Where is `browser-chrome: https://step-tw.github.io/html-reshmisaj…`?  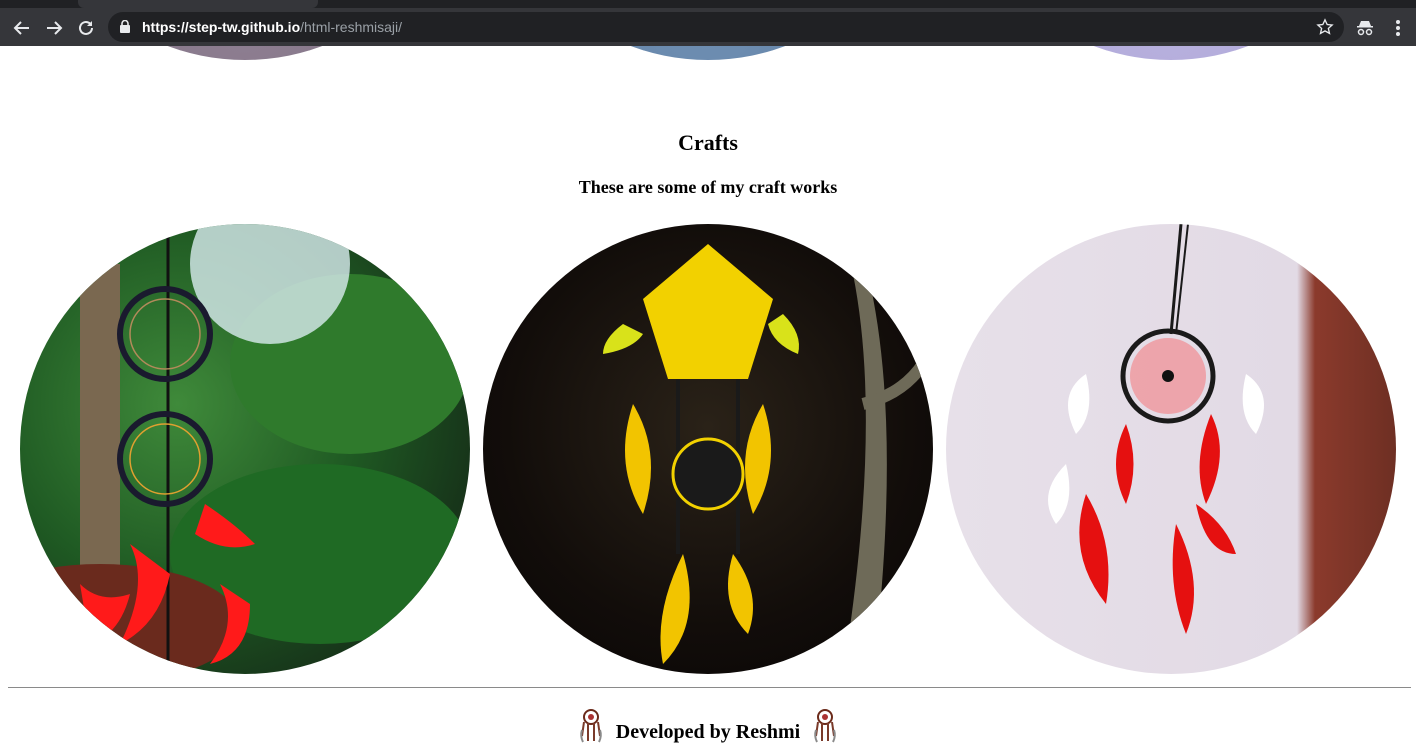 browser-chrome: https://step-tw.github.io/html-reshmisaj… is located at coordinates (708, 23).